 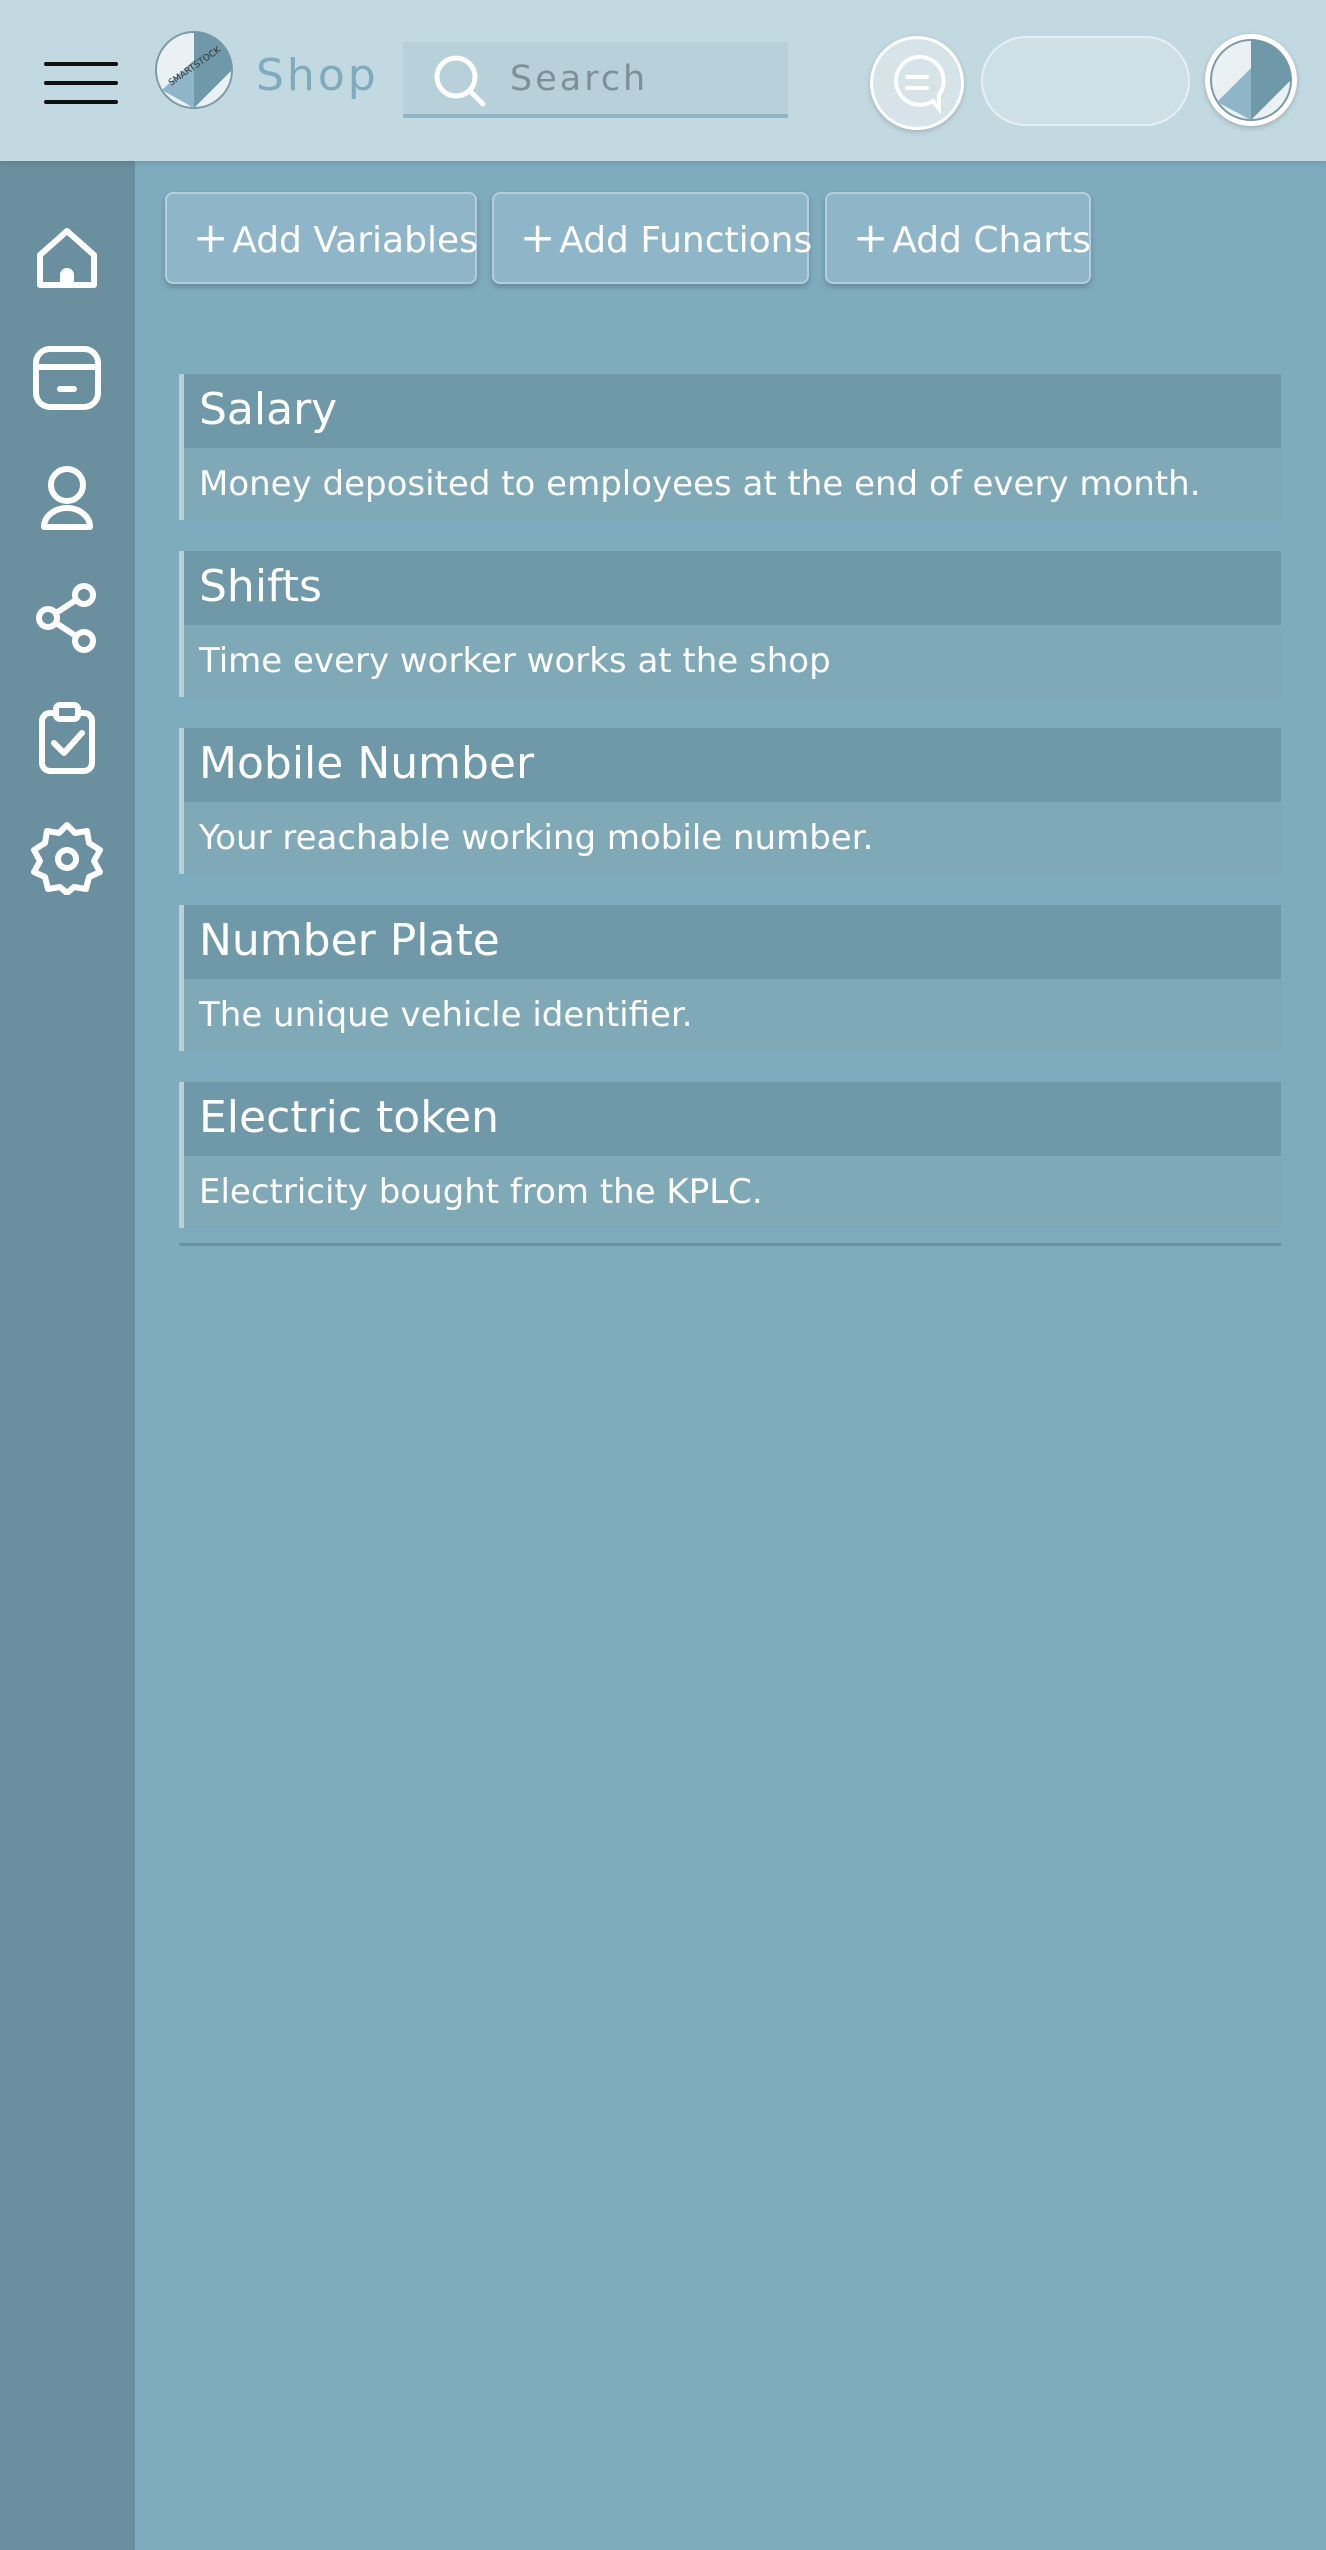 I want to click on status-pill, so click(x=1085, y=81).